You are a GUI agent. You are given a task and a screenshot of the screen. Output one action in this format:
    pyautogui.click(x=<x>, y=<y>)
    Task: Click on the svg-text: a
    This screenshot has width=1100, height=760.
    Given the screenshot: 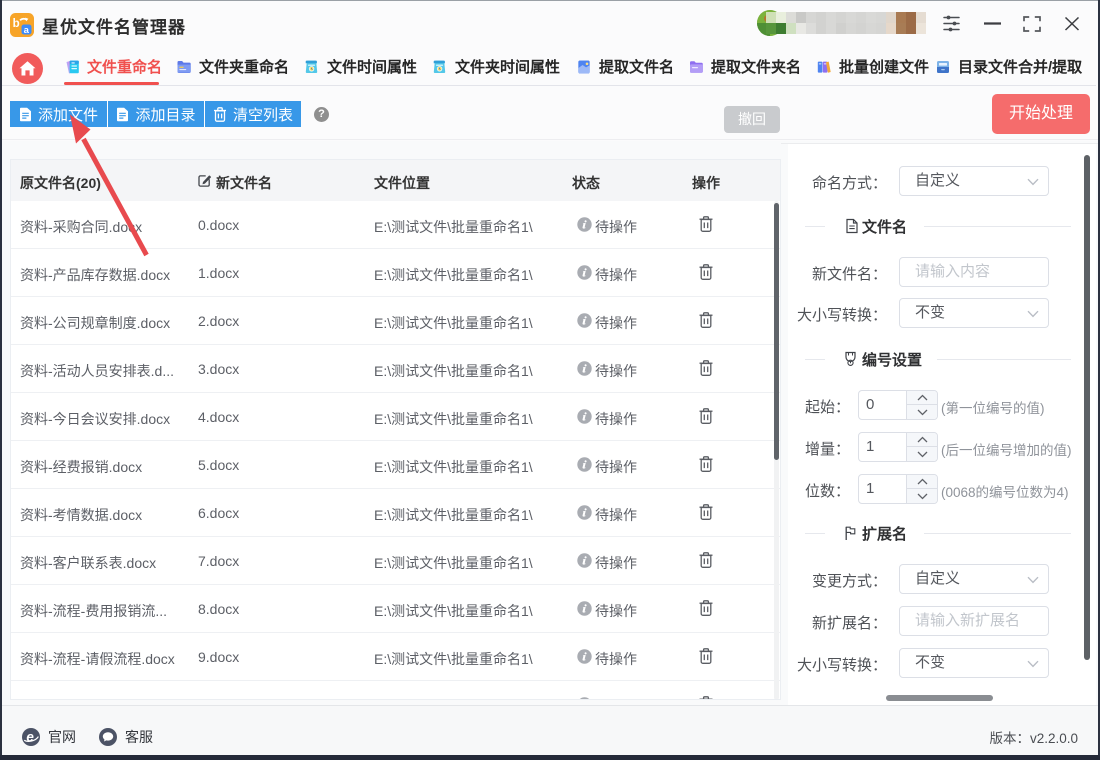 What is the action you would take?
    pyautogui.click(x=27, y=30)
    